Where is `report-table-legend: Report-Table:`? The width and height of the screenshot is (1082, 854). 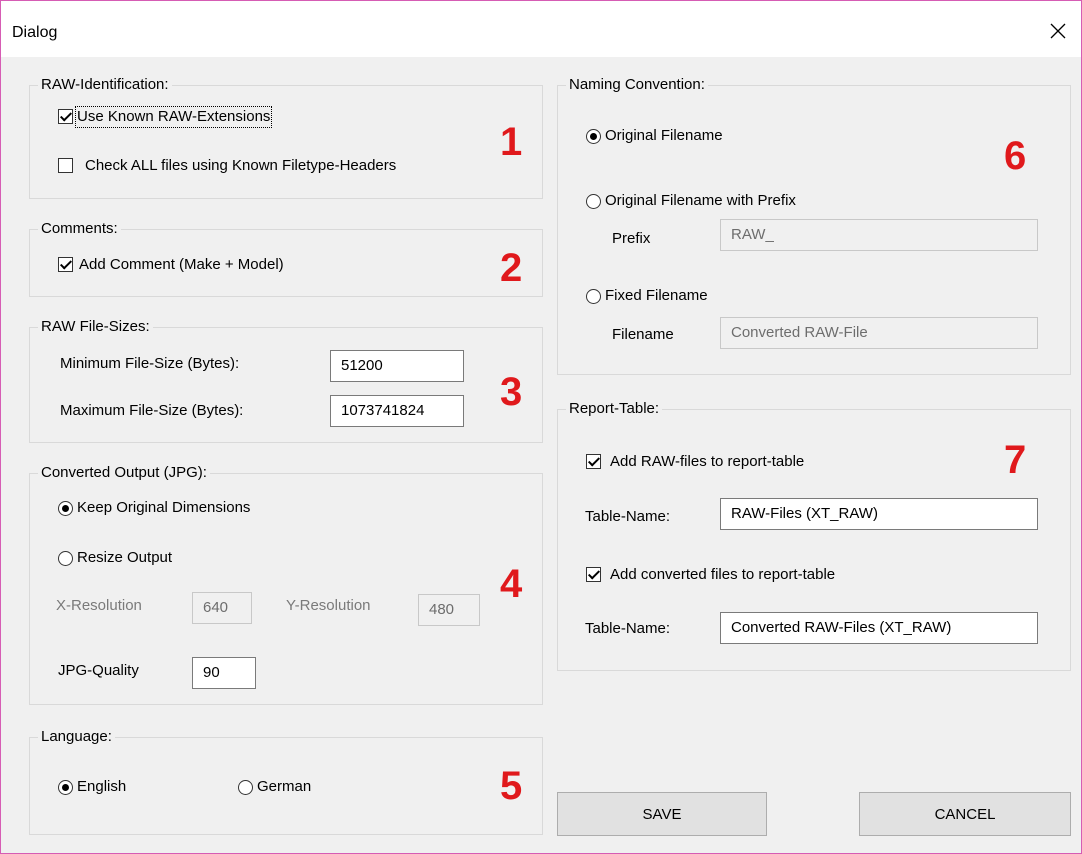 report-table-legend: Report-Table: is located at coordinates (614, 409).